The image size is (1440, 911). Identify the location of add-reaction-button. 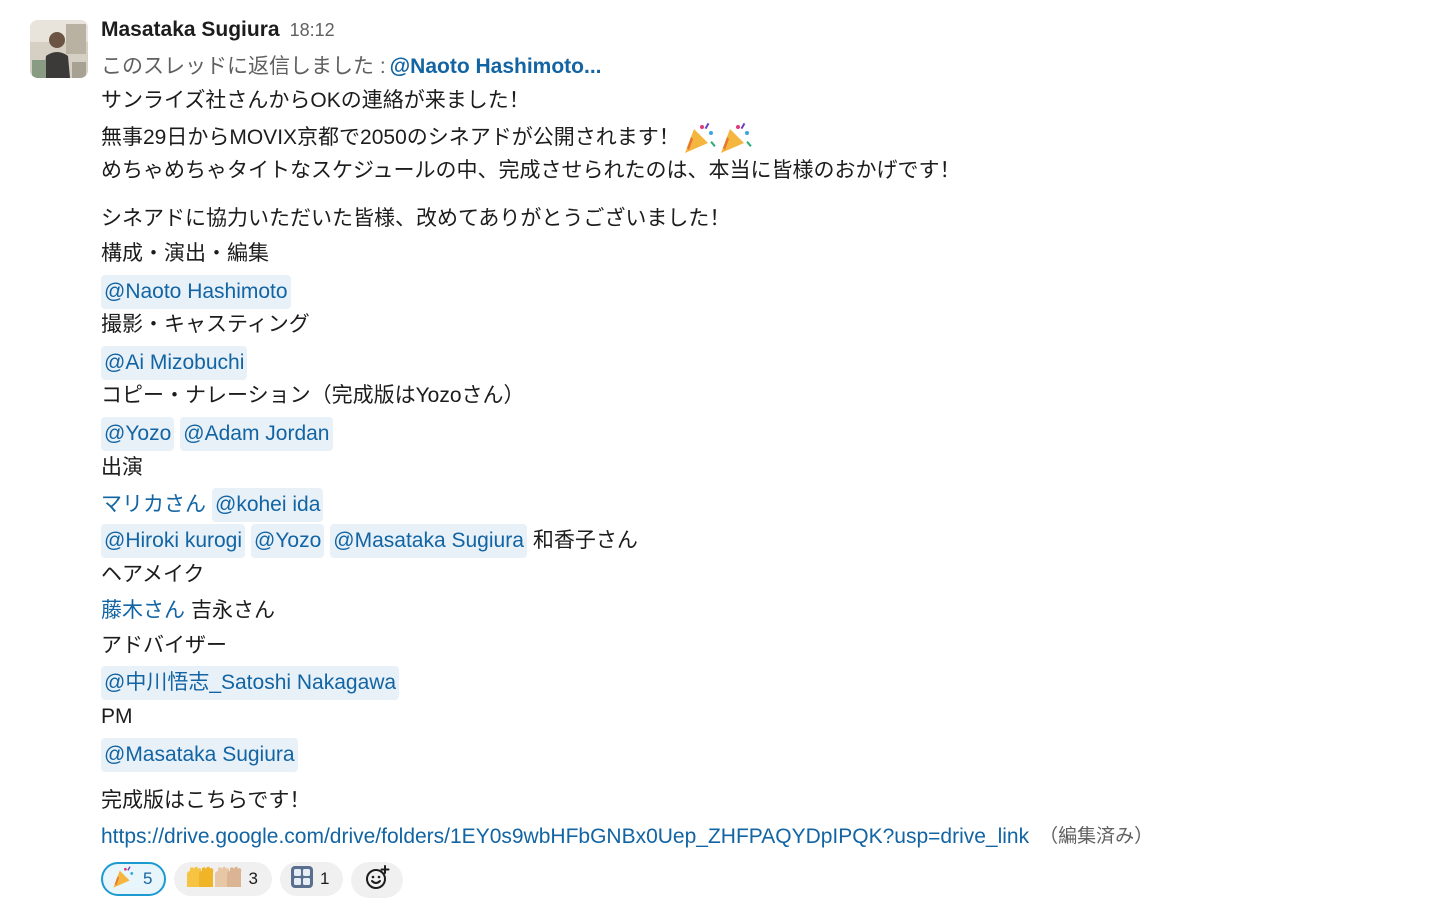
(377, 880).